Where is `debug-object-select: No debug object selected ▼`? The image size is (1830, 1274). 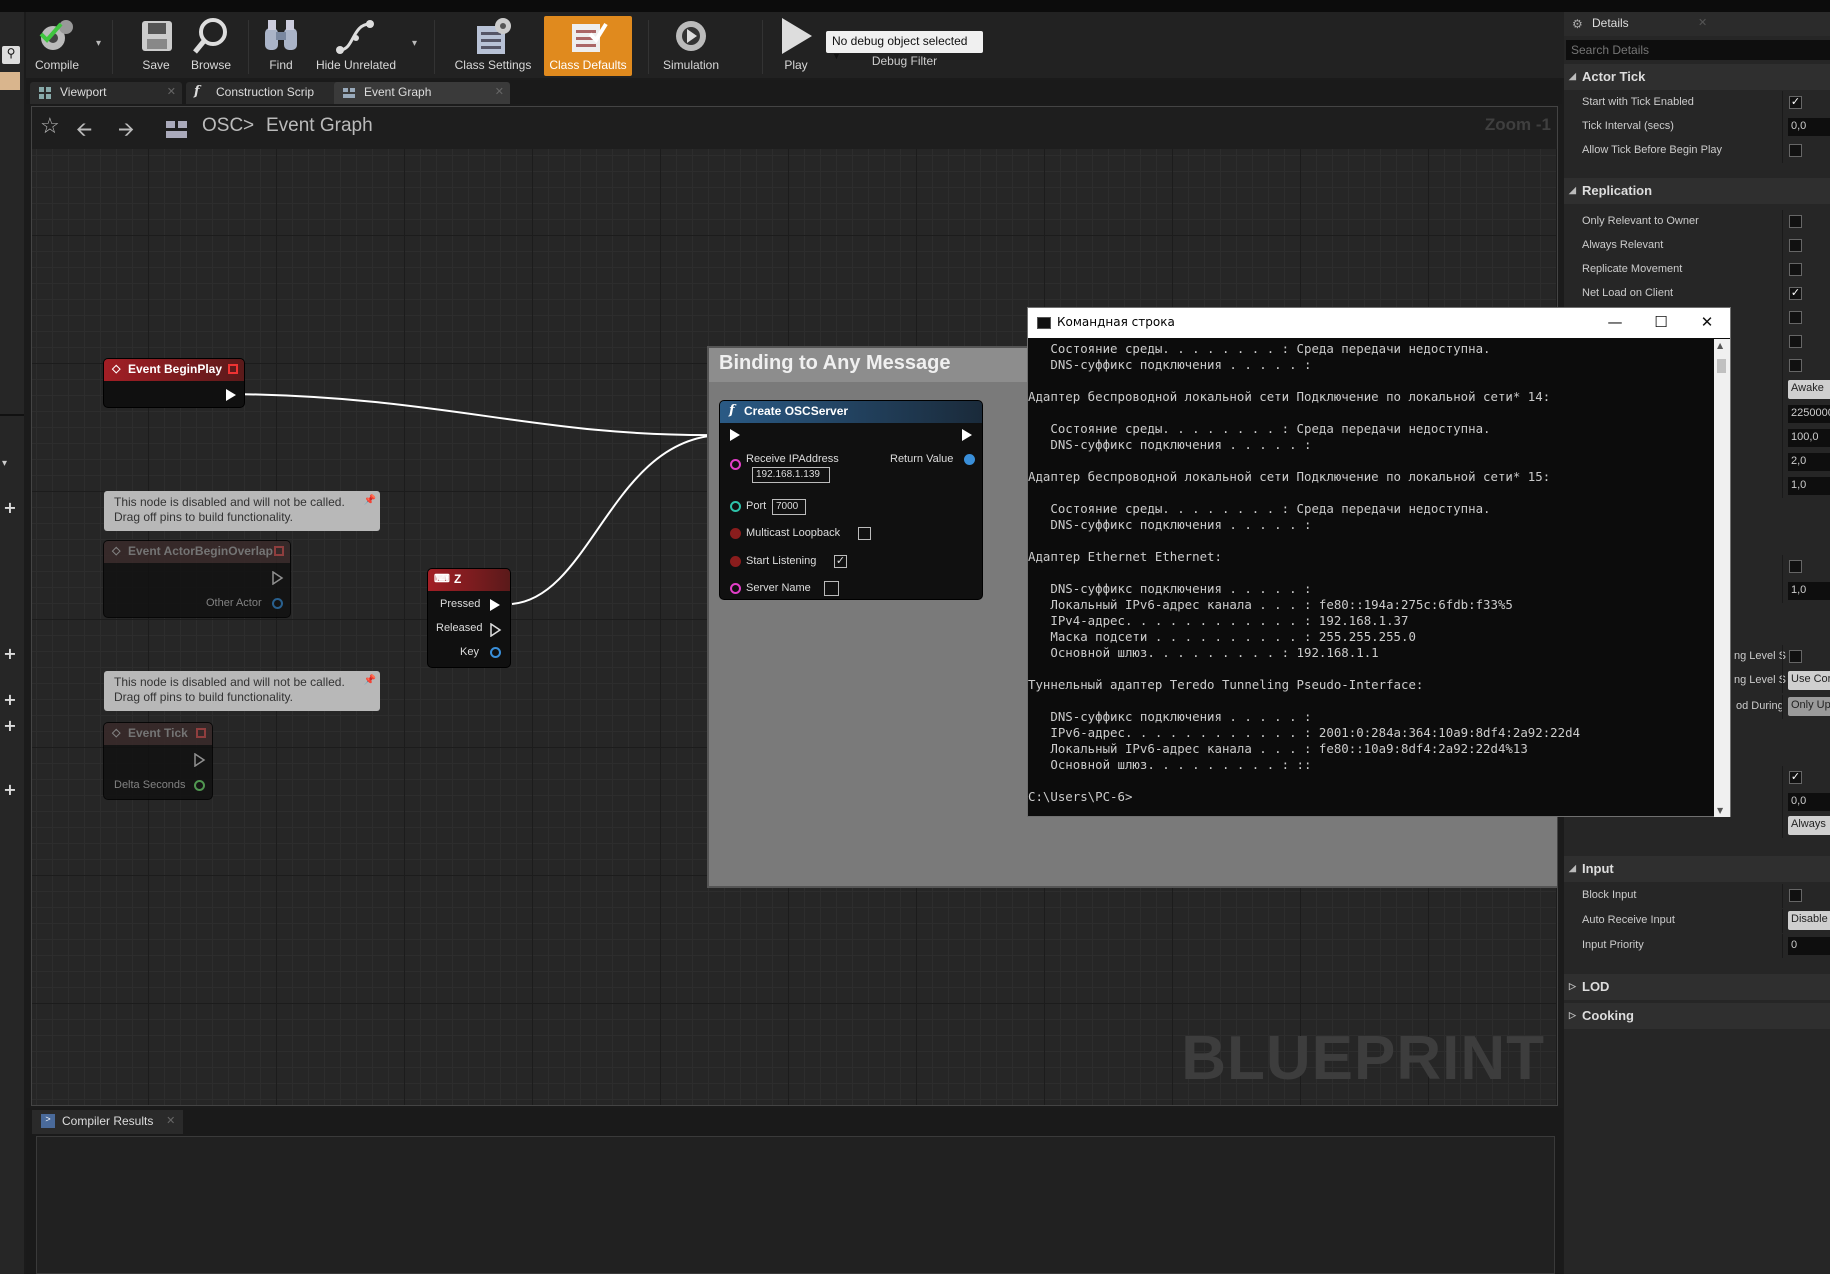 debug-object-select: No debug object selected ▼ is located at coordinates (904, 46).